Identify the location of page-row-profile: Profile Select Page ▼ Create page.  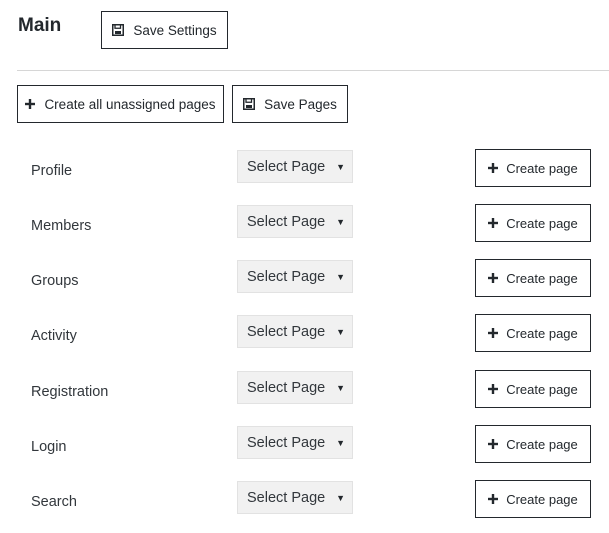
(304, 169).